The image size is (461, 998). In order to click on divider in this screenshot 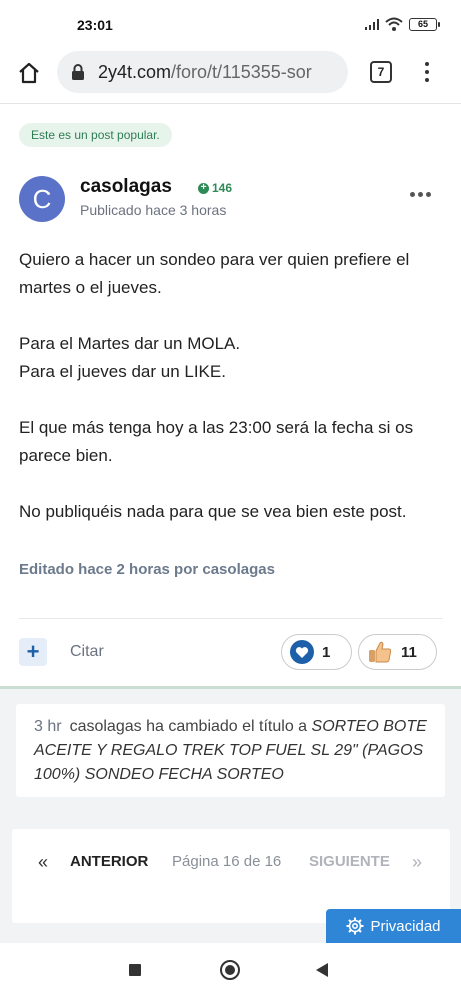, I will do `click(231, 618)`.